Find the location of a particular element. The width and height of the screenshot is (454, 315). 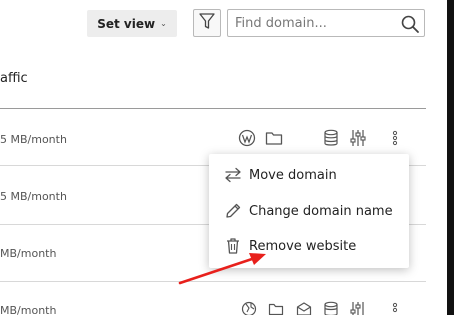

set-view-button: Set view ⌄ is located at coordinates (132, 23).